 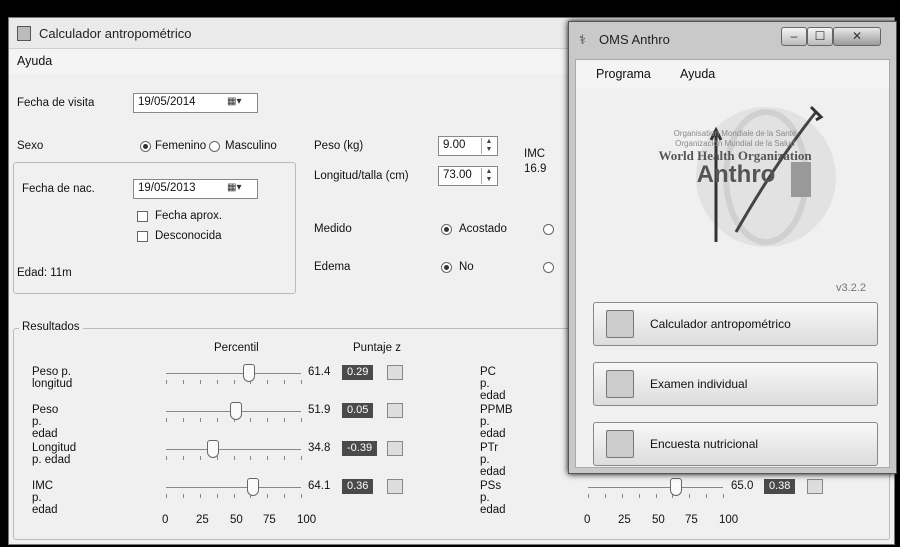 I want to click on pie-chart-icon, so click(x=620, y=444).